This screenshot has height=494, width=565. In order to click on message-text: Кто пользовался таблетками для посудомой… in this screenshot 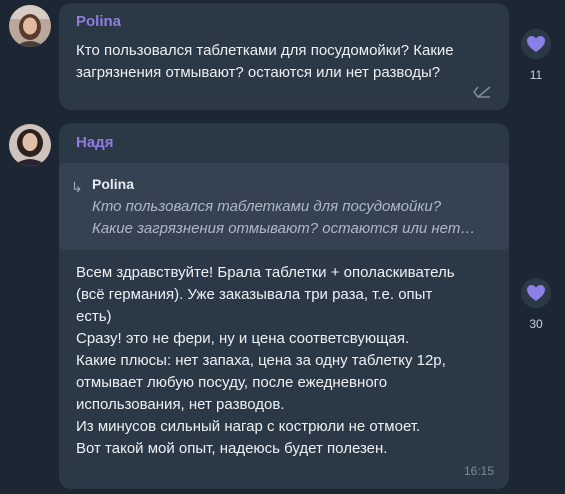, I will do `click(265, 61)`.